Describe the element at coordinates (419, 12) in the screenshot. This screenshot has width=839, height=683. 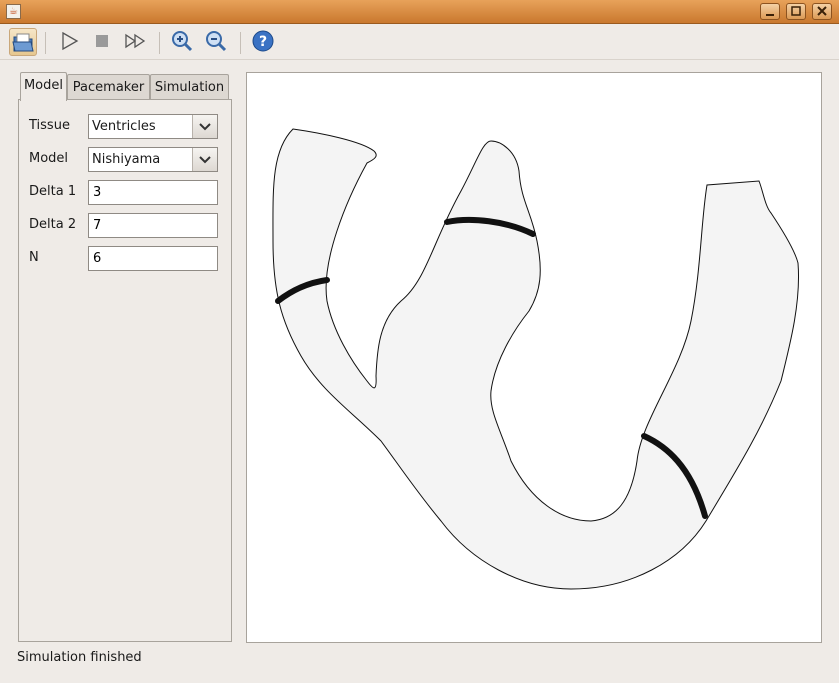
I see `title-bar: ☕` at that location.